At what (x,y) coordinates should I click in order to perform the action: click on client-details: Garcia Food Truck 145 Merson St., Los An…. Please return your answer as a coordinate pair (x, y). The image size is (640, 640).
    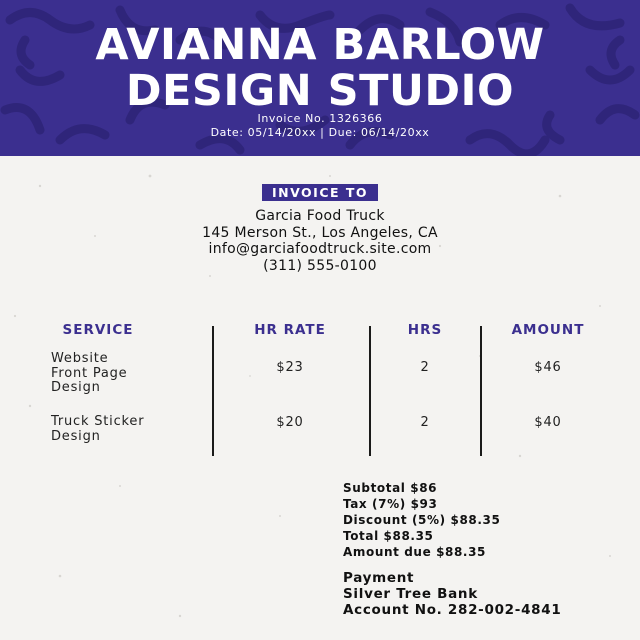
    Looking at the image, I should click on (320, 241).